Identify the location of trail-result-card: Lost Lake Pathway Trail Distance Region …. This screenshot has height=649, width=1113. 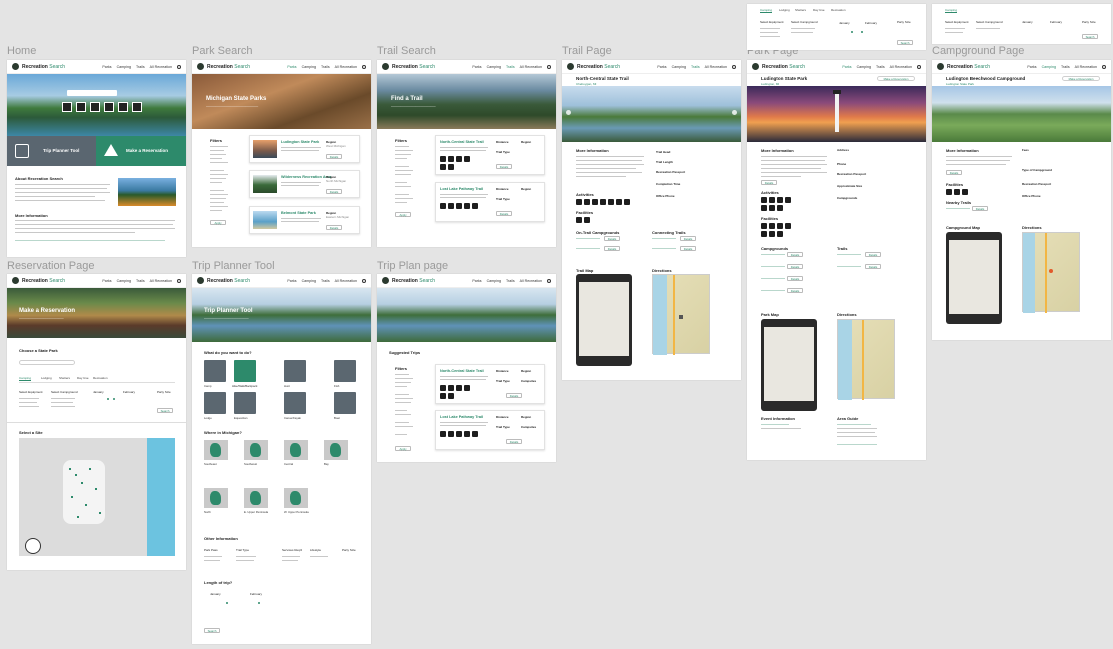
(490, 202).